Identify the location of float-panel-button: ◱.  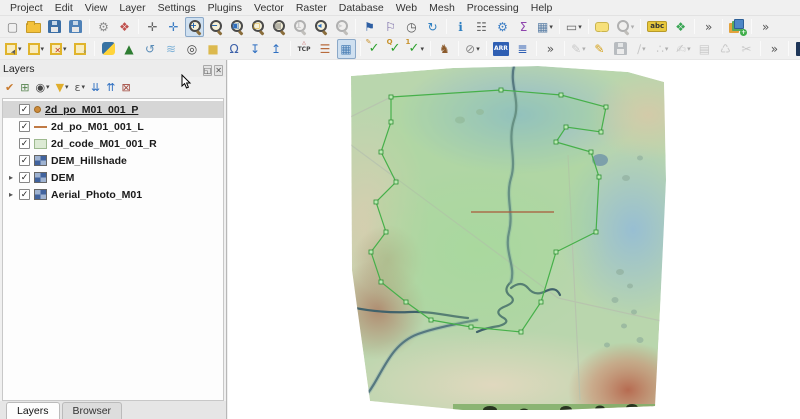
(207, 70).